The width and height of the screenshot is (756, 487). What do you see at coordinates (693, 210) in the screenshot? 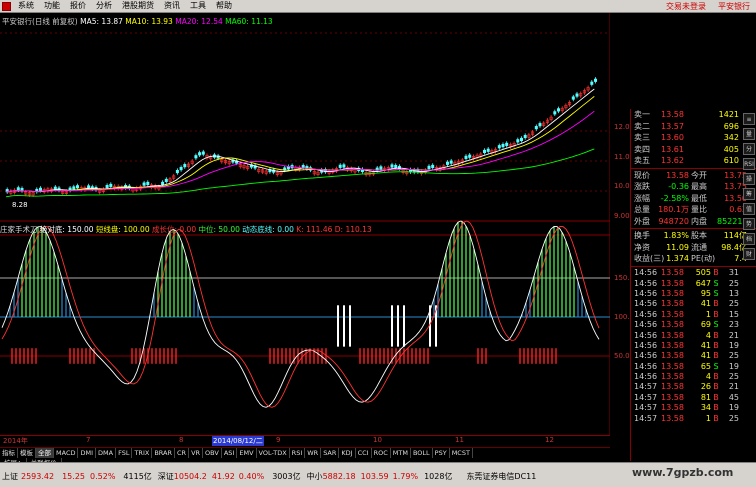
I see `quote-info-row: 总量 180.1万 量比 0.63` at bounding box center [693, 210].